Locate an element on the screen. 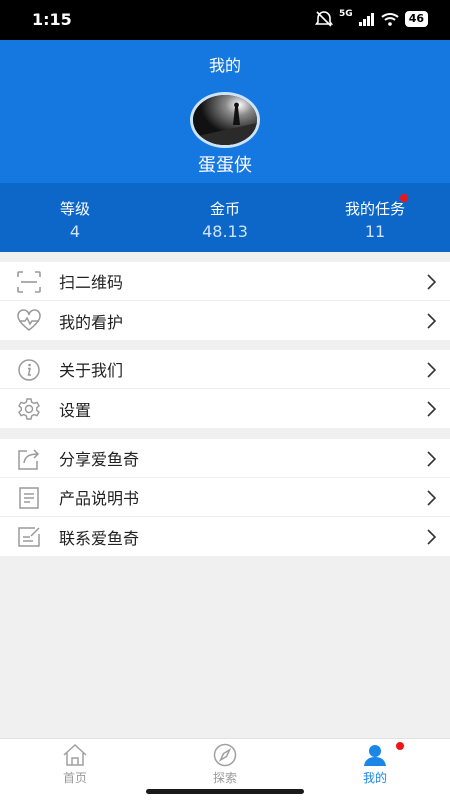 This screenshot has height=800, width=450. menu-item-scan-qr: 扫二维码 is located at coordinates (225, 281).